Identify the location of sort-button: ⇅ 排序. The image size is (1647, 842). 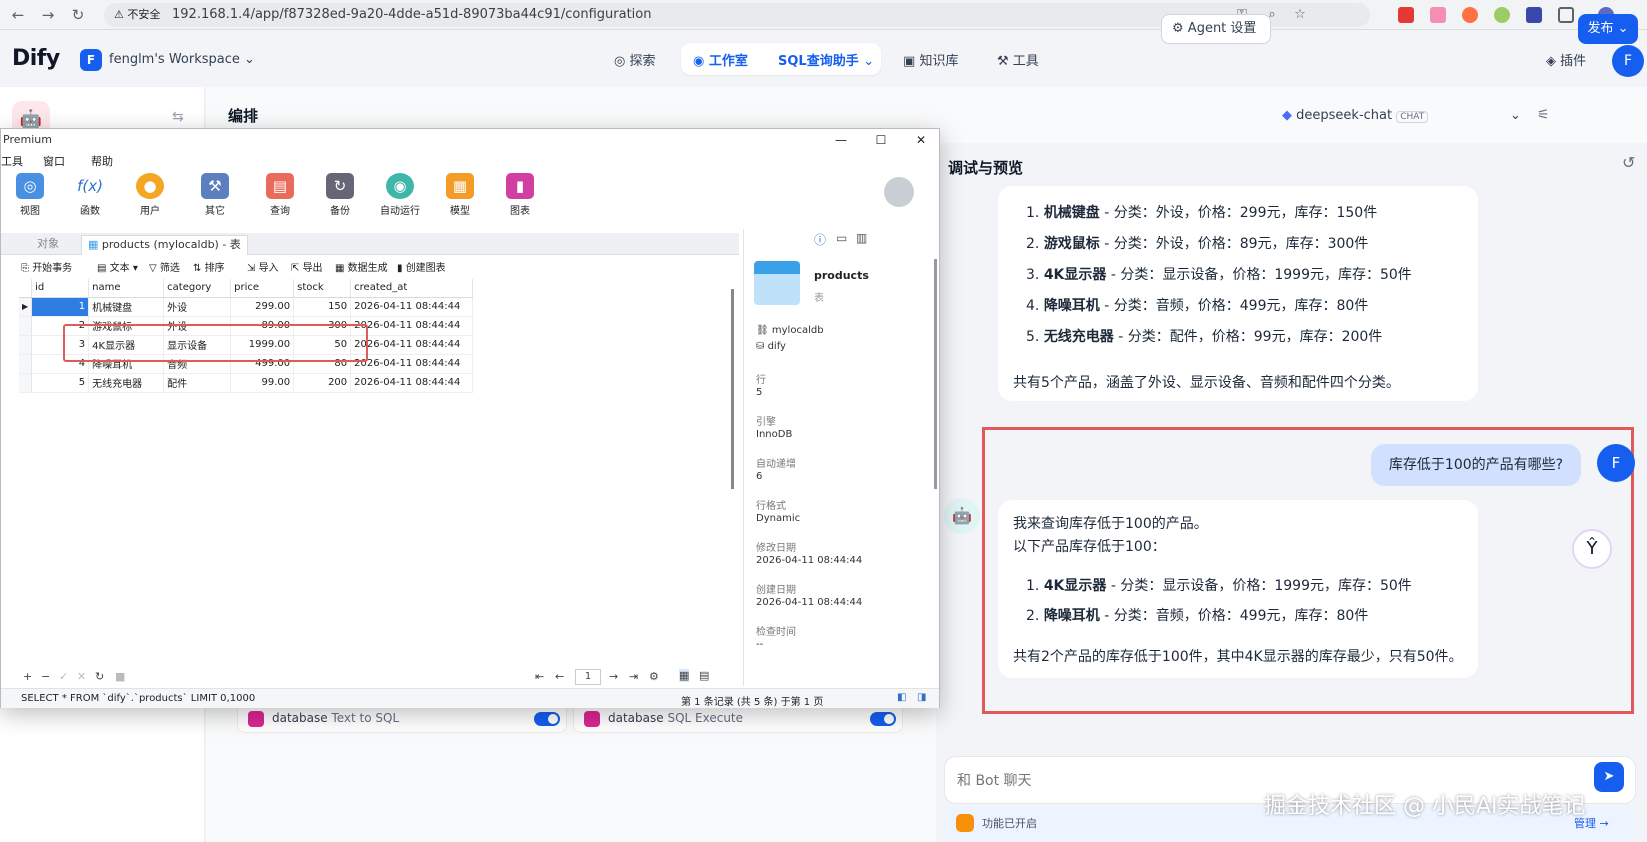
(209, 266).